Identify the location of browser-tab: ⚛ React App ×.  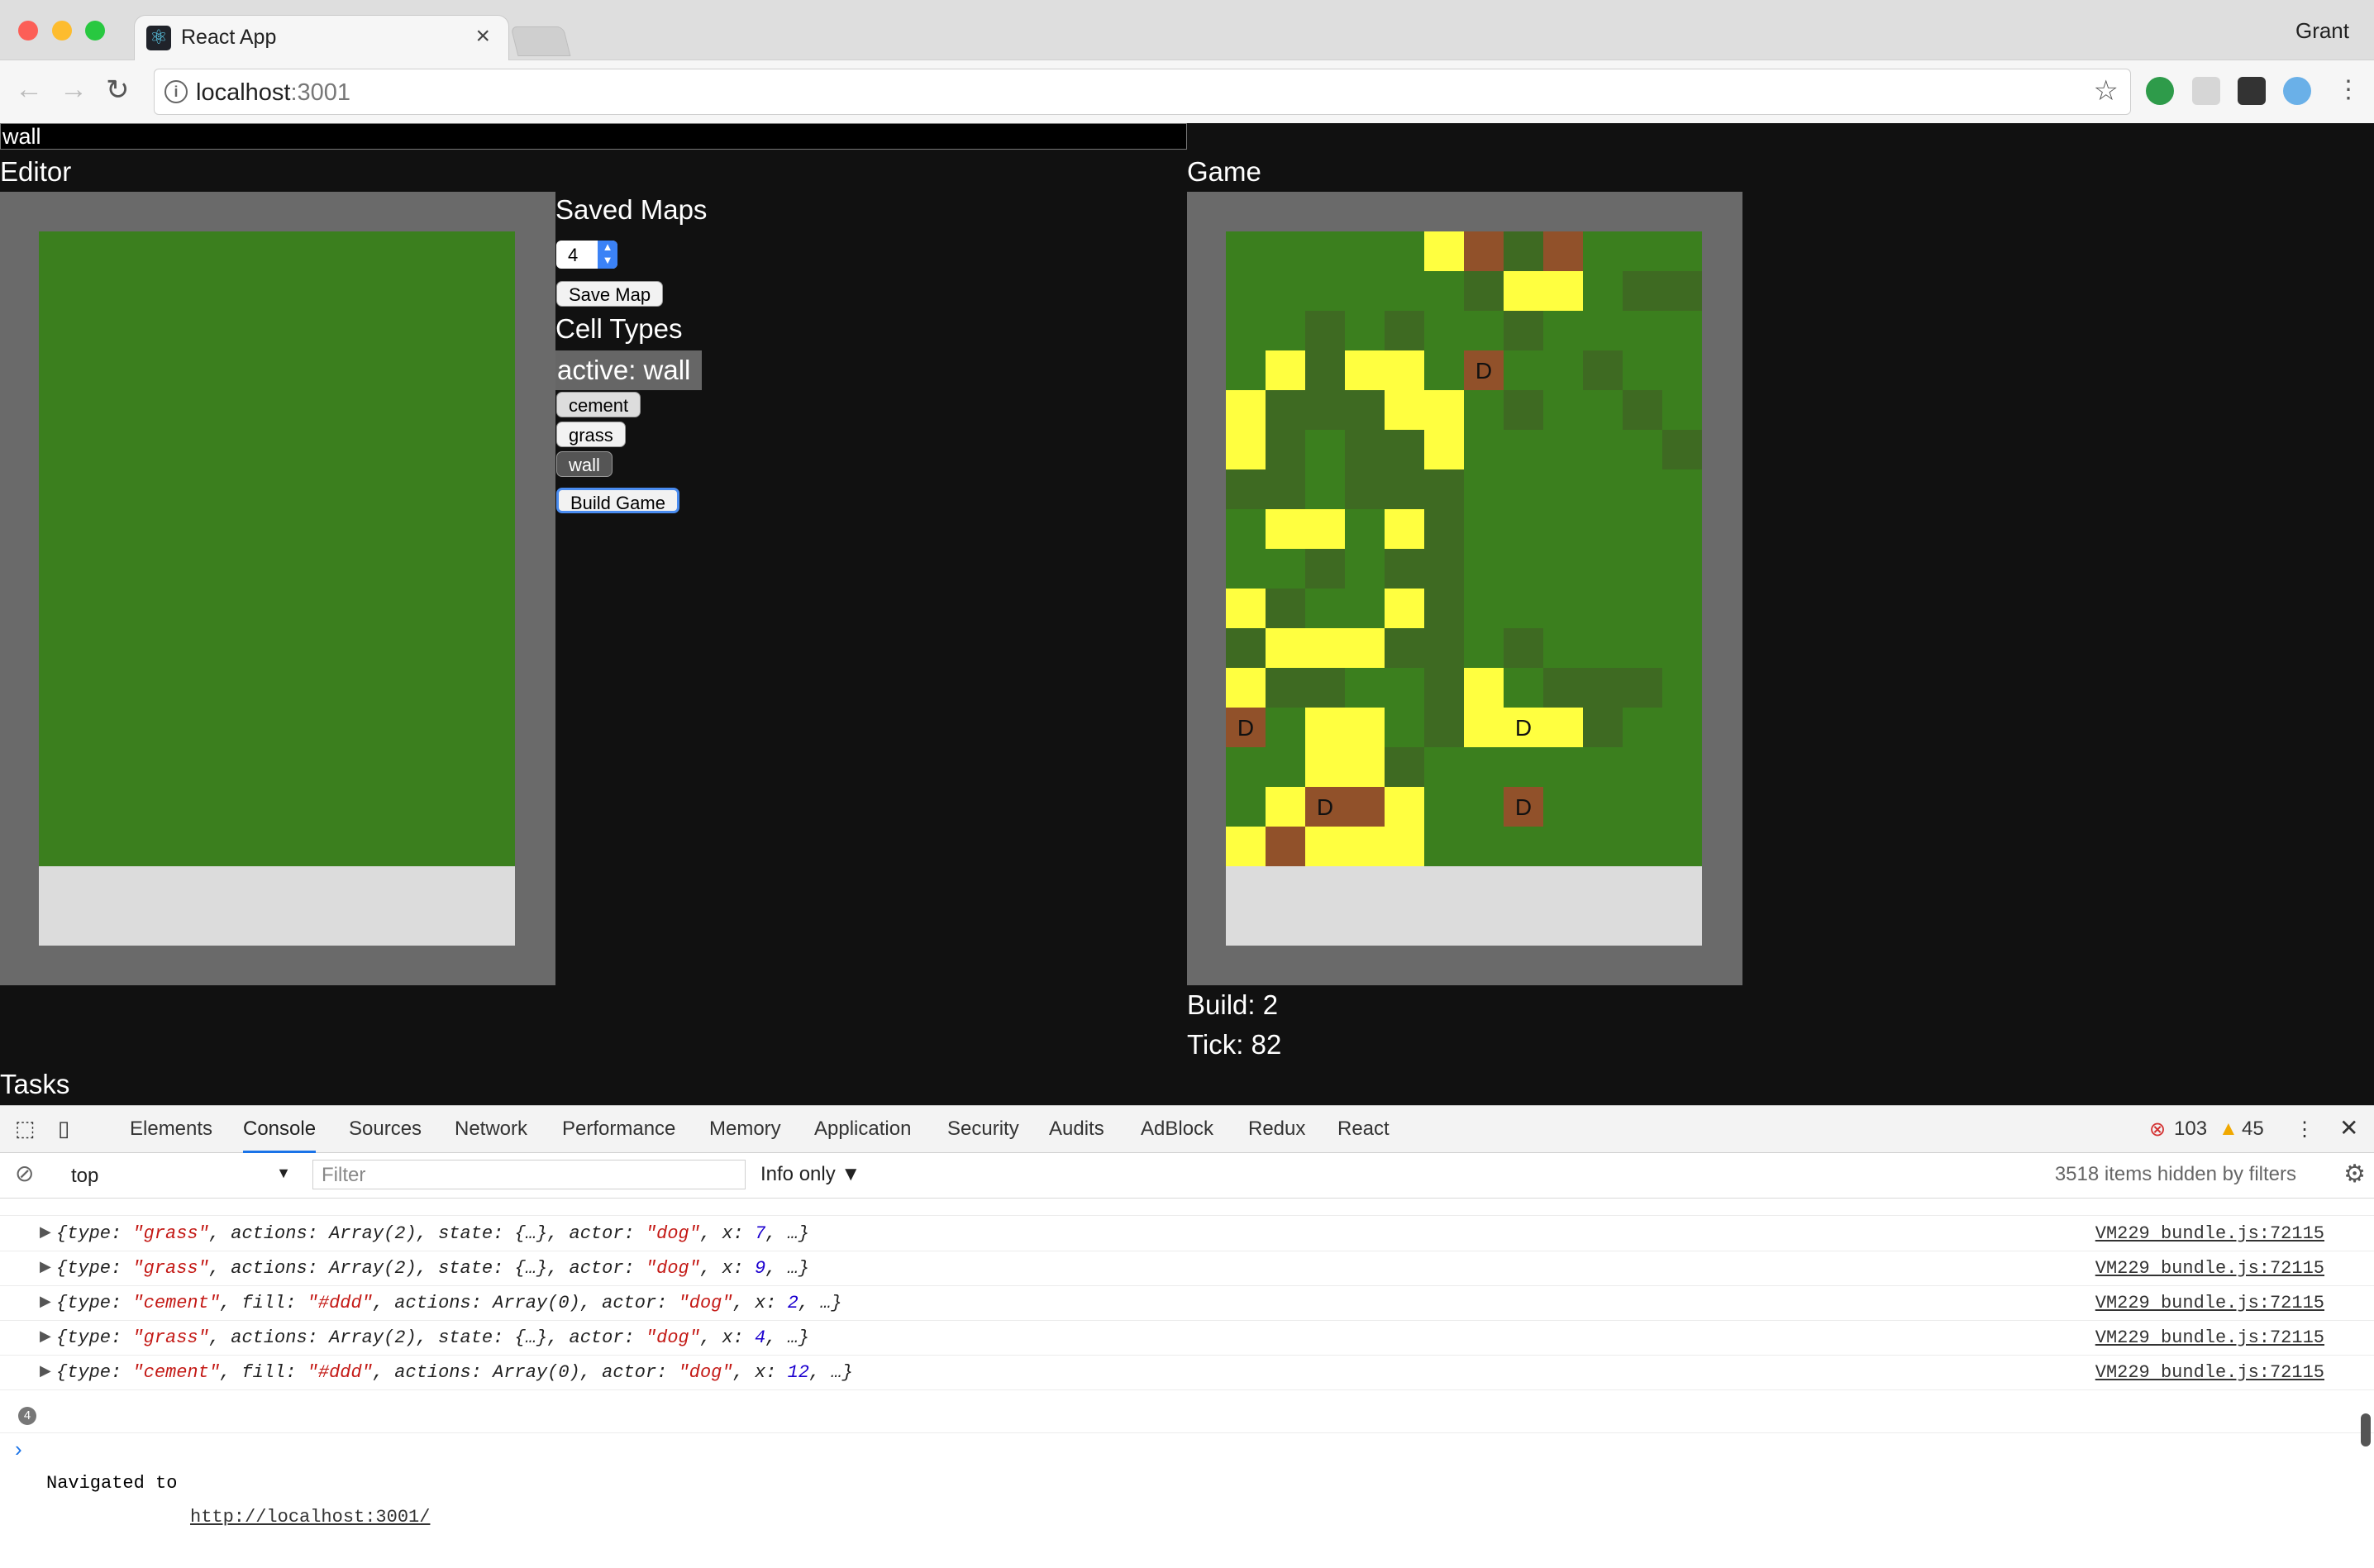
(321, 38).